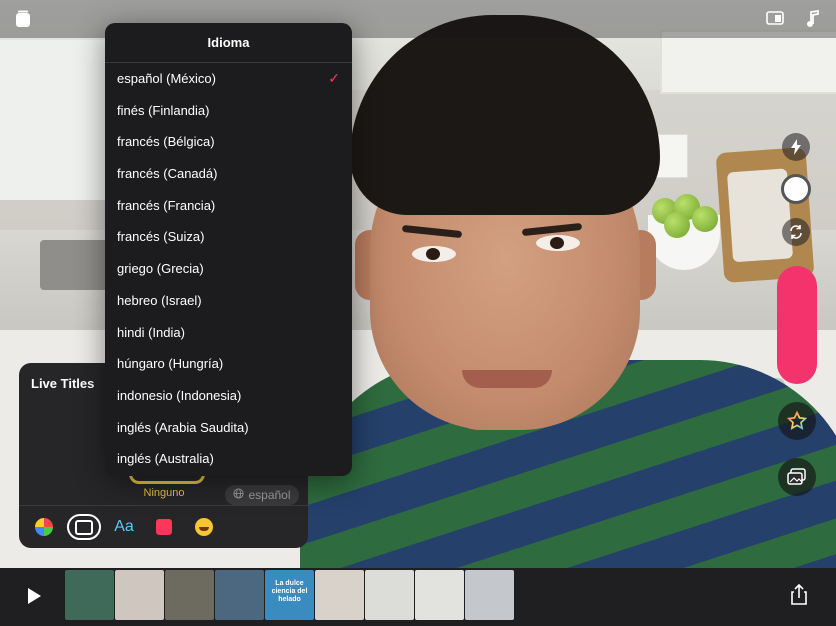 This screenshot has height=626, width=836. What do you see at coordinates (289, 591) in the screenshot?
I see `clip-title-text: La dulce ciencia del helado` at bounding box center [289, 591].